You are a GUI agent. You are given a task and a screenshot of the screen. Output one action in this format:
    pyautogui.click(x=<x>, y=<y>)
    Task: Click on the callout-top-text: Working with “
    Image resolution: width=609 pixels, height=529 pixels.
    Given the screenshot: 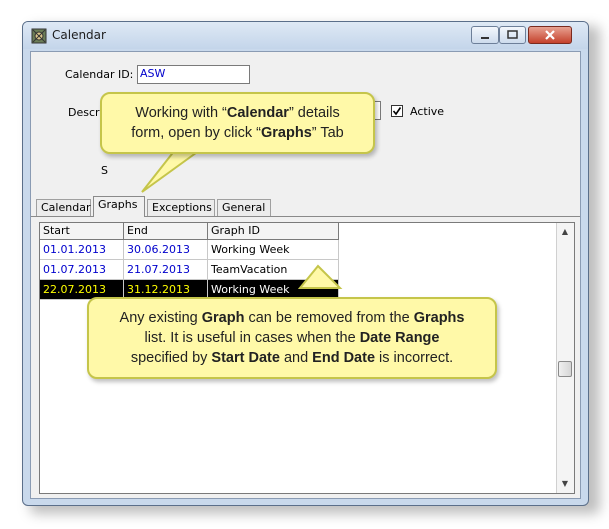 What is the action you would take?
    pyautogui.click(x=181, y=113)
    